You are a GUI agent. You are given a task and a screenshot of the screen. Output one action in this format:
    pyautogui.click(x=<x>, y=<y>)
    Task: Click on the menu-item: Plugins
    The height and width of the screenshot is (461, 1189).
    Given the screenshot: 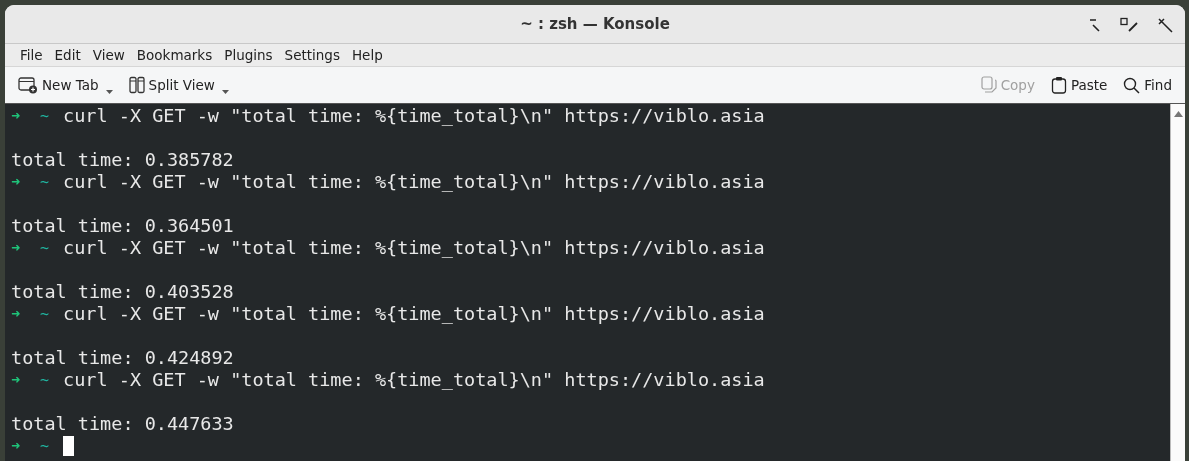 What is the action you would take?
    pyautogui.click(x=249, y=55)
    